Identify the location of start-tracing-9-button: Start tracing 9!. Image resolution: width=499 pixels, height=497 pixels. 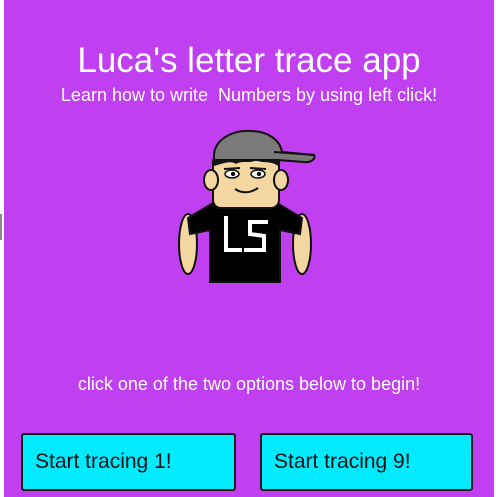
(366, 462).